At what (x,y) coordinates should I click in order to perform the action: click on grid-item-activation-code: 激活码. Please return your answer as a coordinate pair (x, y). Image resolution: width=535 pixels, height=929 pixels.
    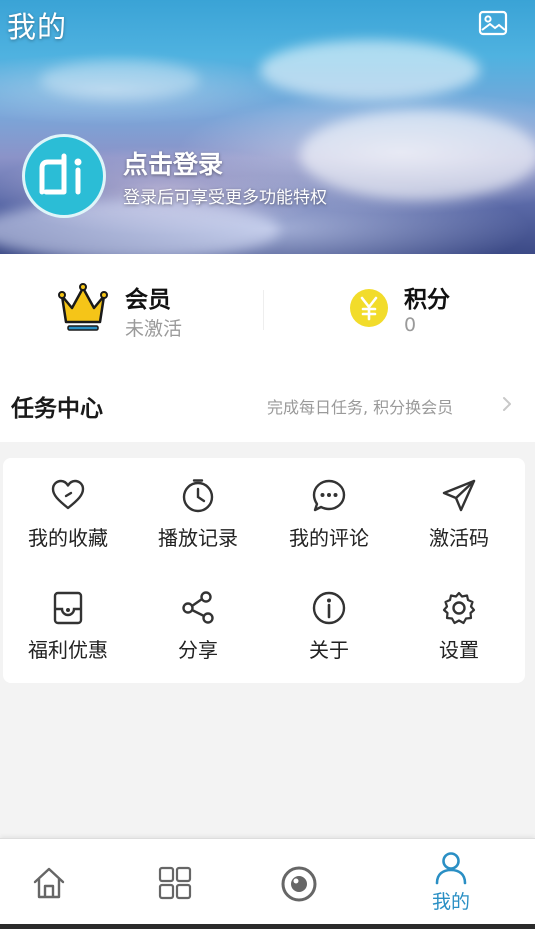
    Looking at the image, I should click on (459, 508).